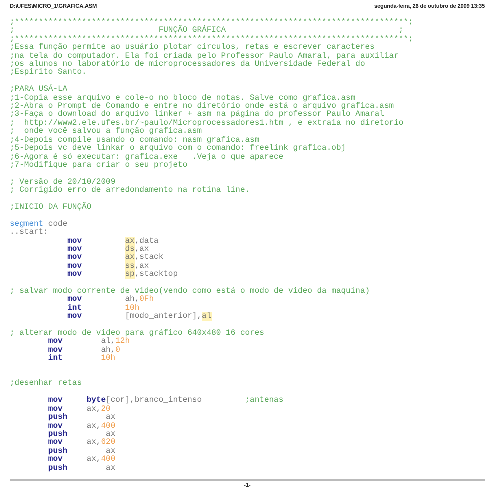 The image size is (495, 495). I want to click on comment-line: ;na tela do computador. Ela foi criada pelo Professor Paulo Amaral, para auxiliar, so click(204, 56).